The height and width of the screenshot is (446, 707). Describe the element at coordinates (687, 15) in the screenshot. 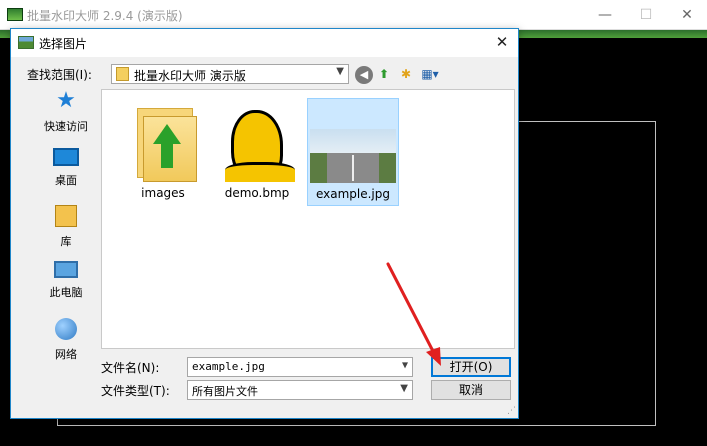

I see `app-close-button: ✕` at that location.